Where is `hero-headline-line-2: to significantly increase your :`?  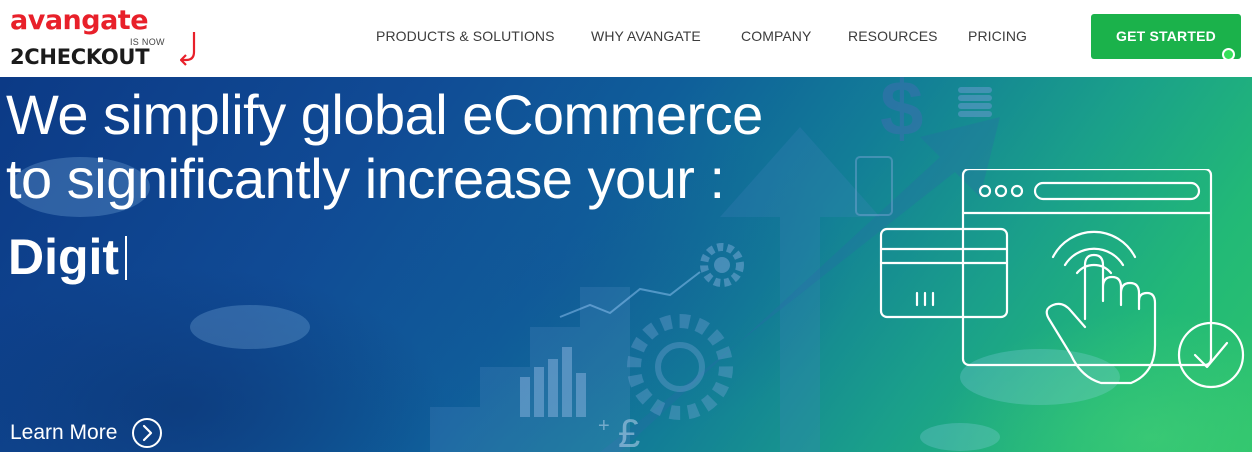
hero-headline-line-2: to significantly increase your : is located at coordinates (365, 178).